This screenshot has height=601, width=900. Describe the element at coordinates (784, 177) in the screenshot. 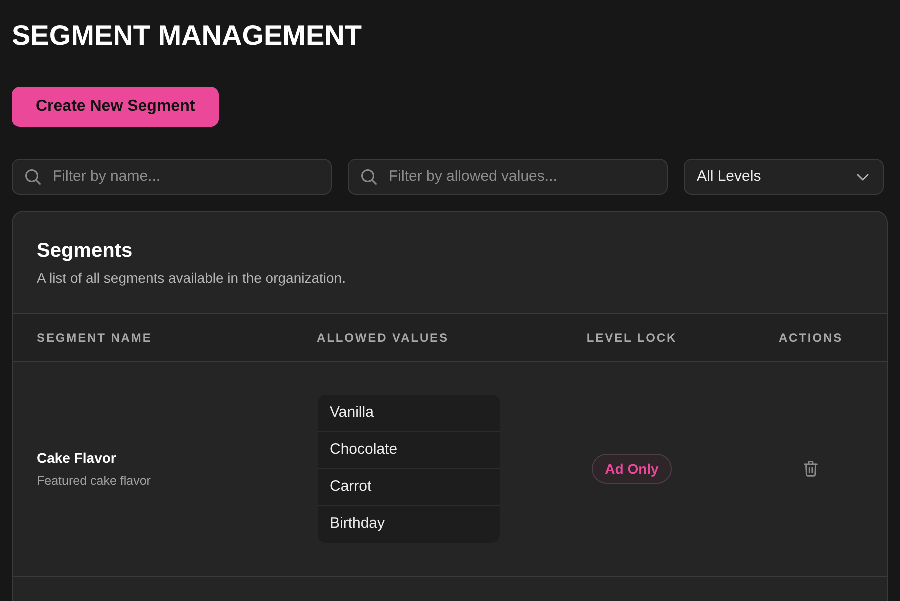

I see `level-dropdown: All Levels` at that location.